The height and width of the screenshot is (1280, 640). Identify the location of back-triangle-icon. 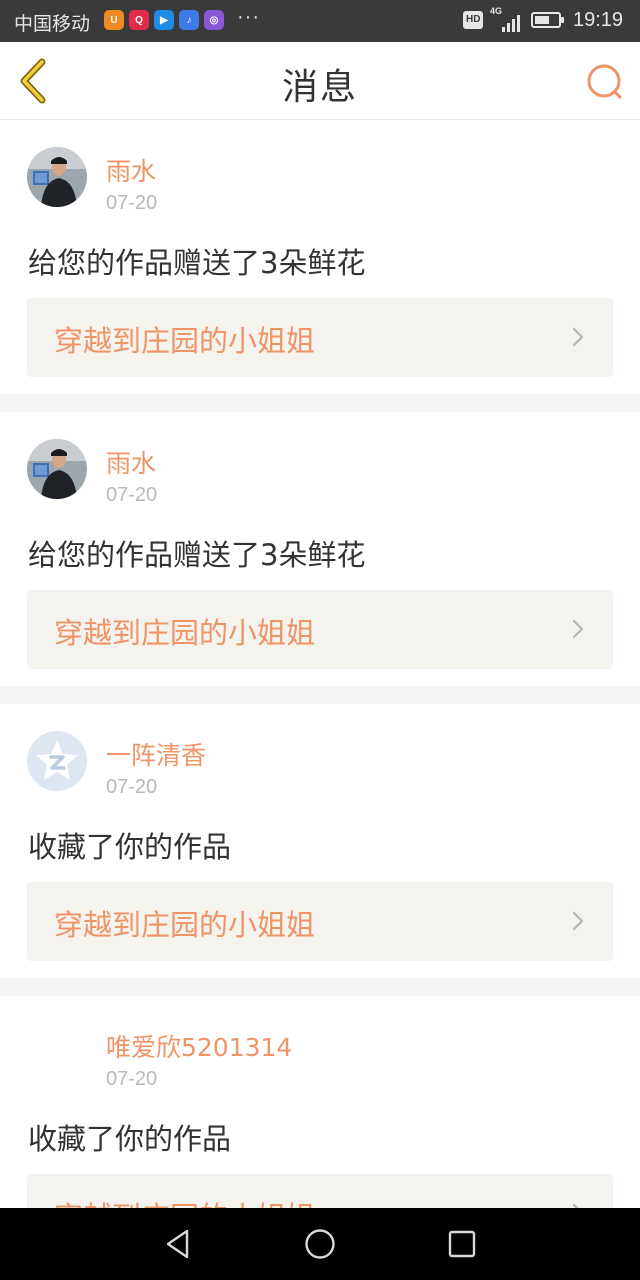
(178, 1244).